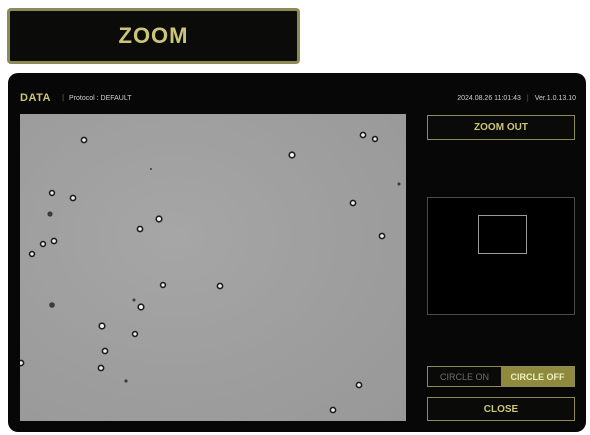 Image resolution: width=590 pixels, height=435 pixels. I want to click on circle-toggle: CIRCLE ON CIRCLE OFF, so click(501, 376).